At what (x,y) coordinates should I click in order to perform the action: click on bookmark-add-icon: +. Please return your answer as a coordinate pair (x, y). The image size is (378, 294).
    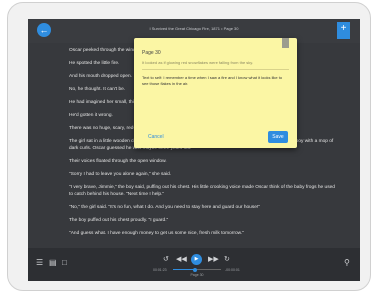
    Looking at the image, I should click on (343, 30).